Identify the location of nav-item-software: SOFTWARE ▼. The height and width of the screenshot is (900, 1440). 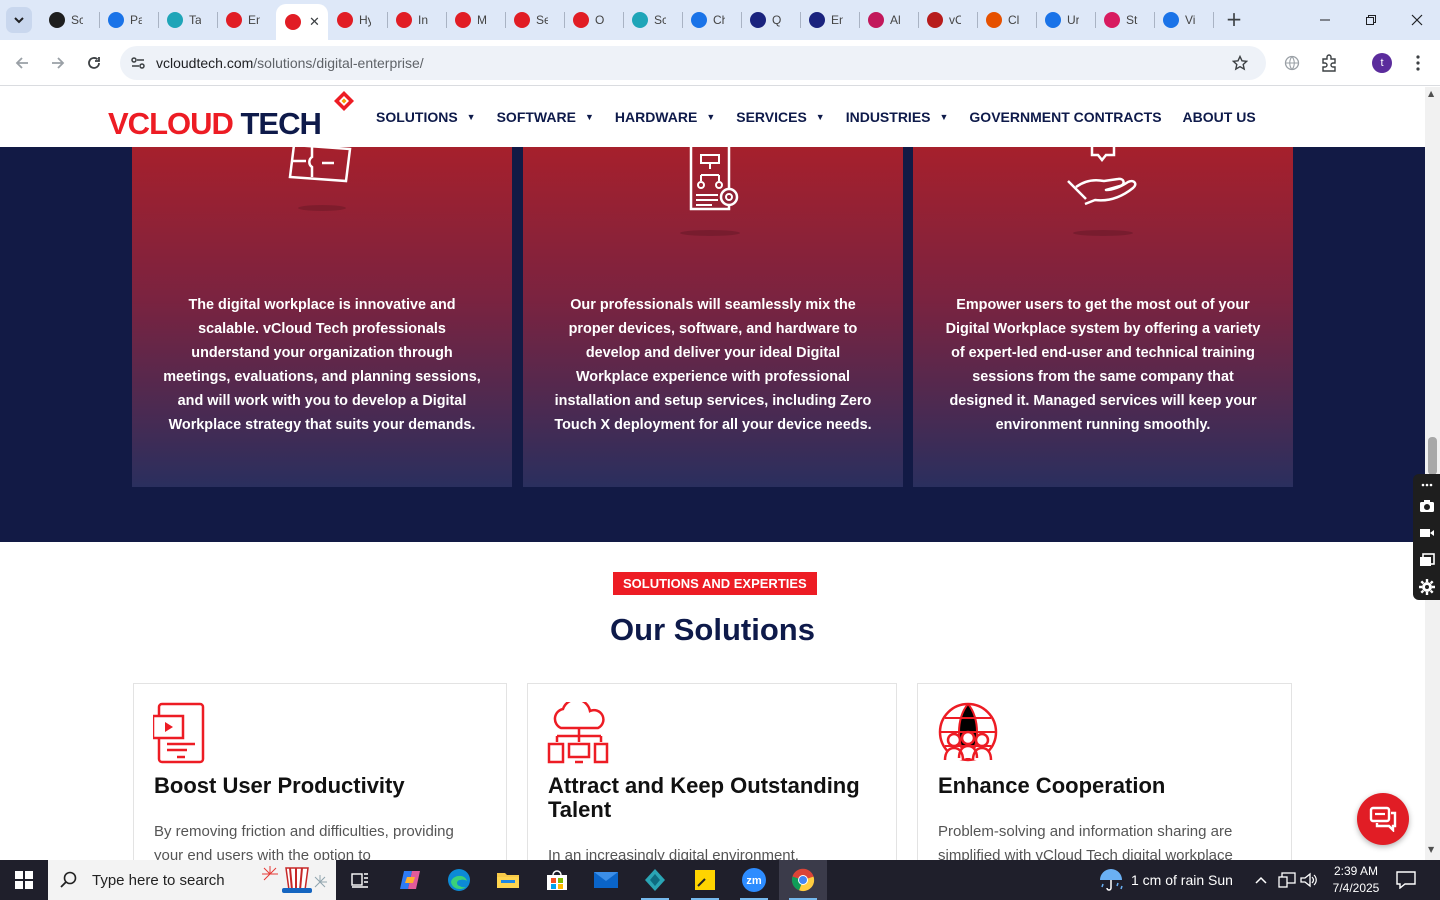
(545, 117).